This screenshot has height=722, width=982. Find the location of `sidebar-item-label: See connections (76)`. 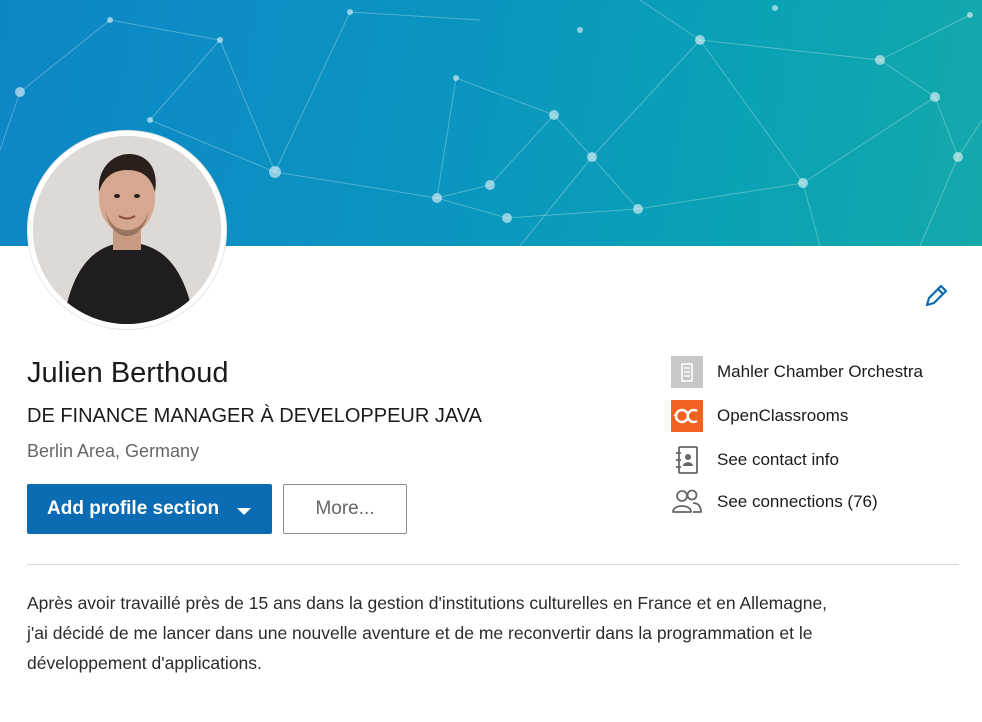

sidebar-item-label: See connections (76) is located at coordinates (797, 501).